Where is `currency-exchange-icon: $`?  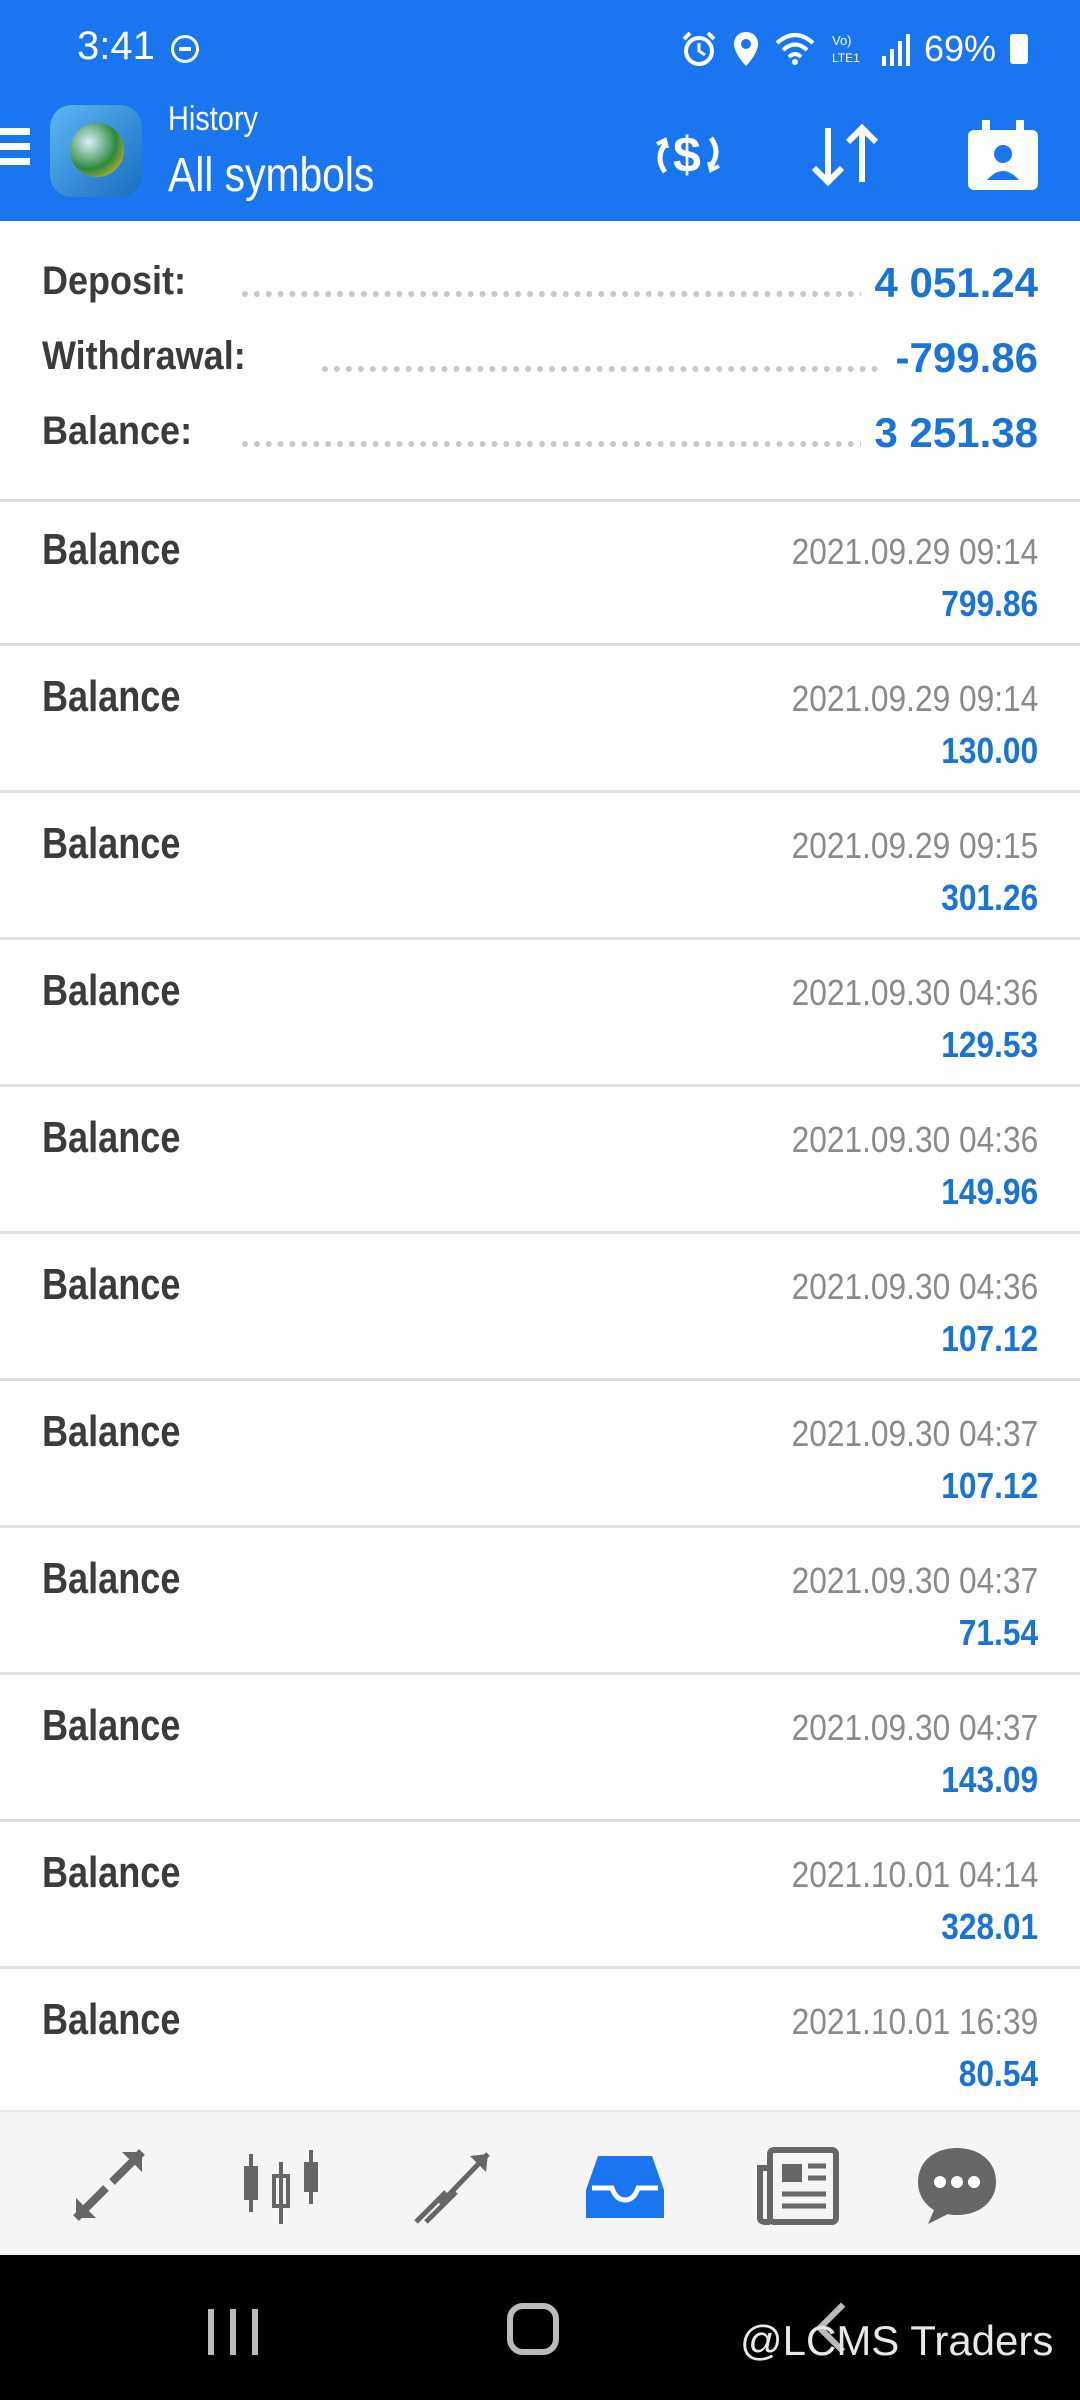
currency-exchange-icon: $ is located at coordinates (688, 155).